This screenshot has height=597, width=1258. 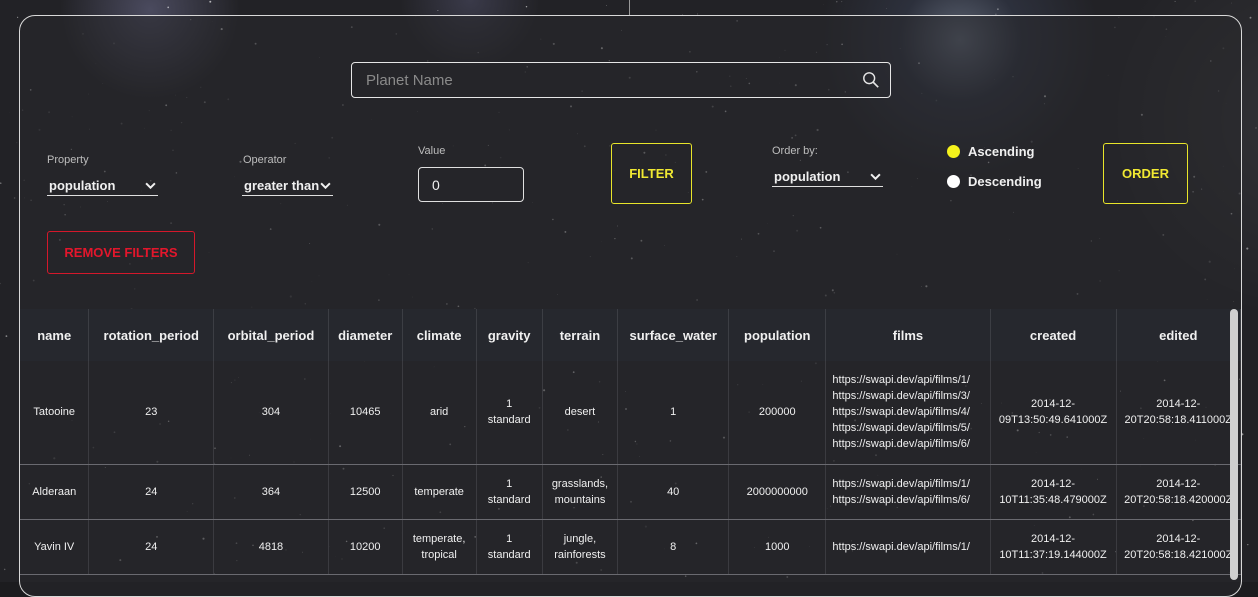 What do you see at coordinates (673, 335) in the screenshot?
I see `column-header: surface_water` at bounding box center [673, 335].